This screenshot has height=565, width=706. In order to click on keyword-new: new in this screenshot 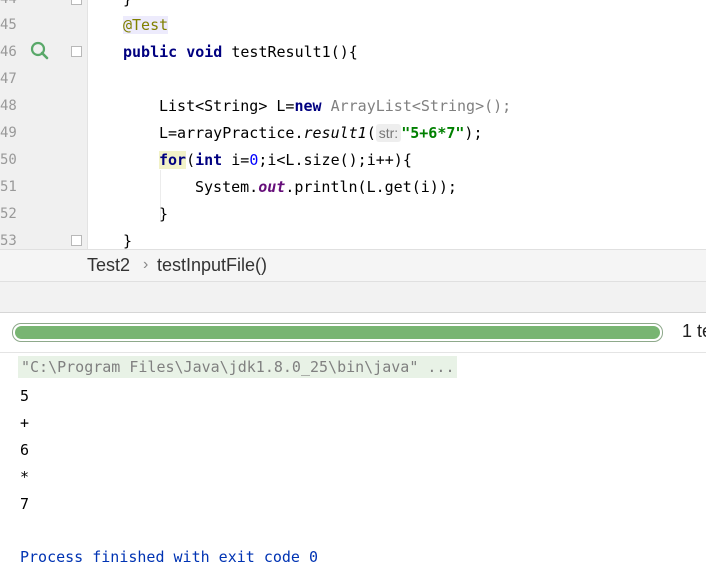, I will do `click(308, 106)`.